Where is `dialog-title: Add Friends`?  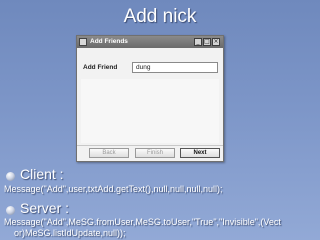 dialog-title: Add Friends is located at coordinates (109, 41).